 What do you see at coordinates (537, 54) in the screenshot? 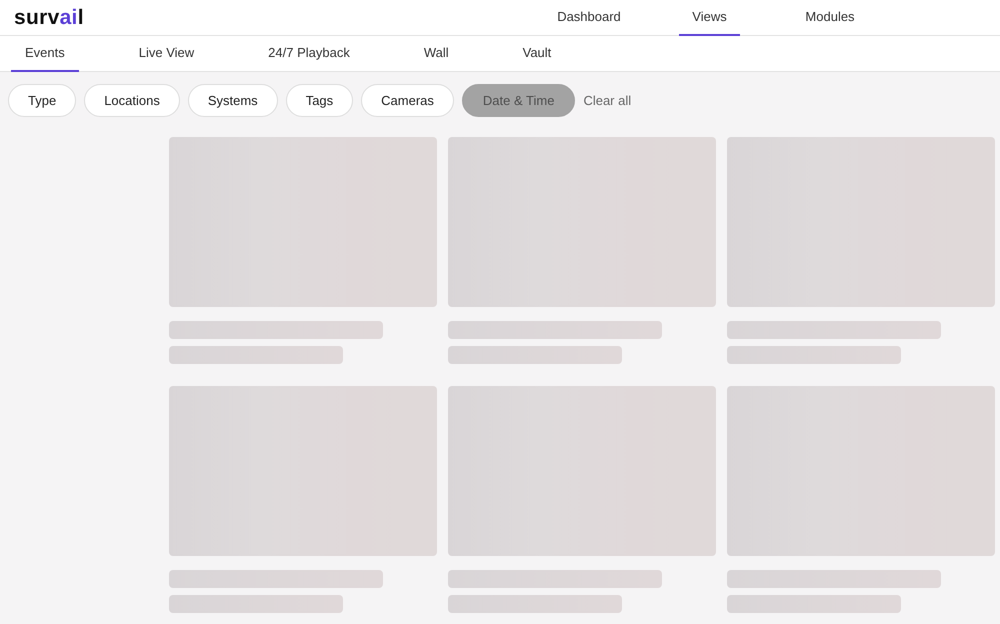
I see `tab: Vault` at bounding box center [537, 54].